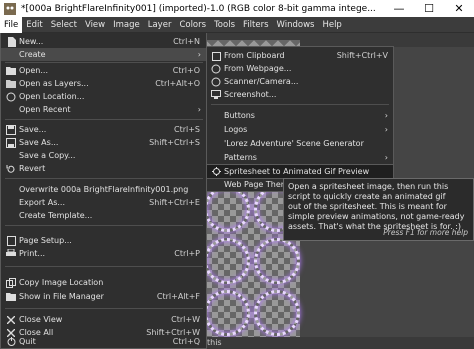 This screenshot has width=474, height=349. Describe the element at coordinates (425, 232) in the screenshot. I see `tooltip-help-hint: Press F1 for more help` at that location.